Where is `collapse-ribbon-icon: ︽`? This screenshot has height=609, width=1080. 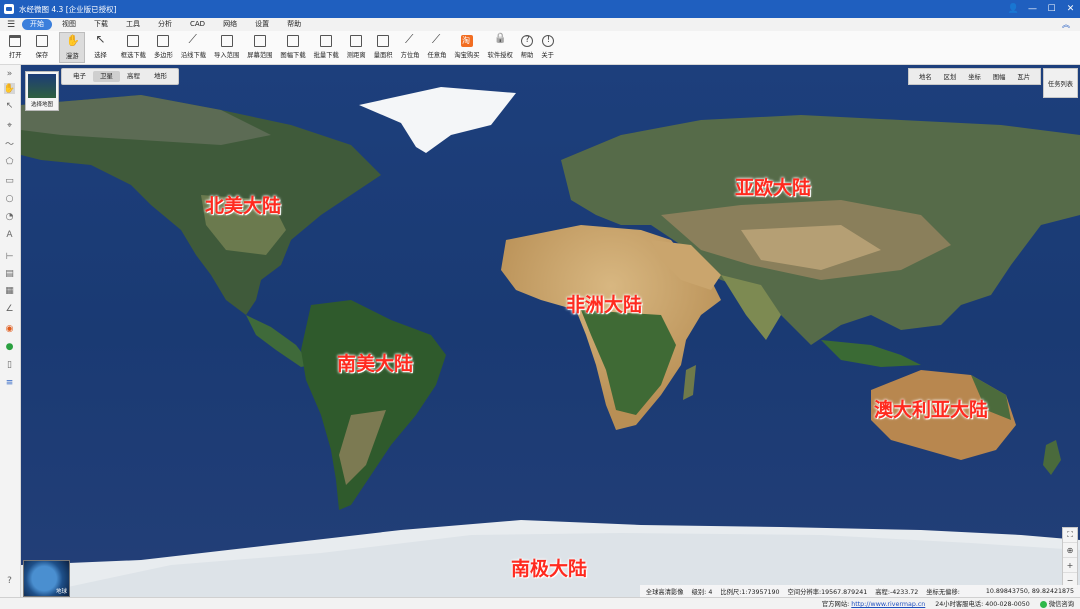 collapse-ribbon-icon: ︽ is located at coordinates (1066, 24).